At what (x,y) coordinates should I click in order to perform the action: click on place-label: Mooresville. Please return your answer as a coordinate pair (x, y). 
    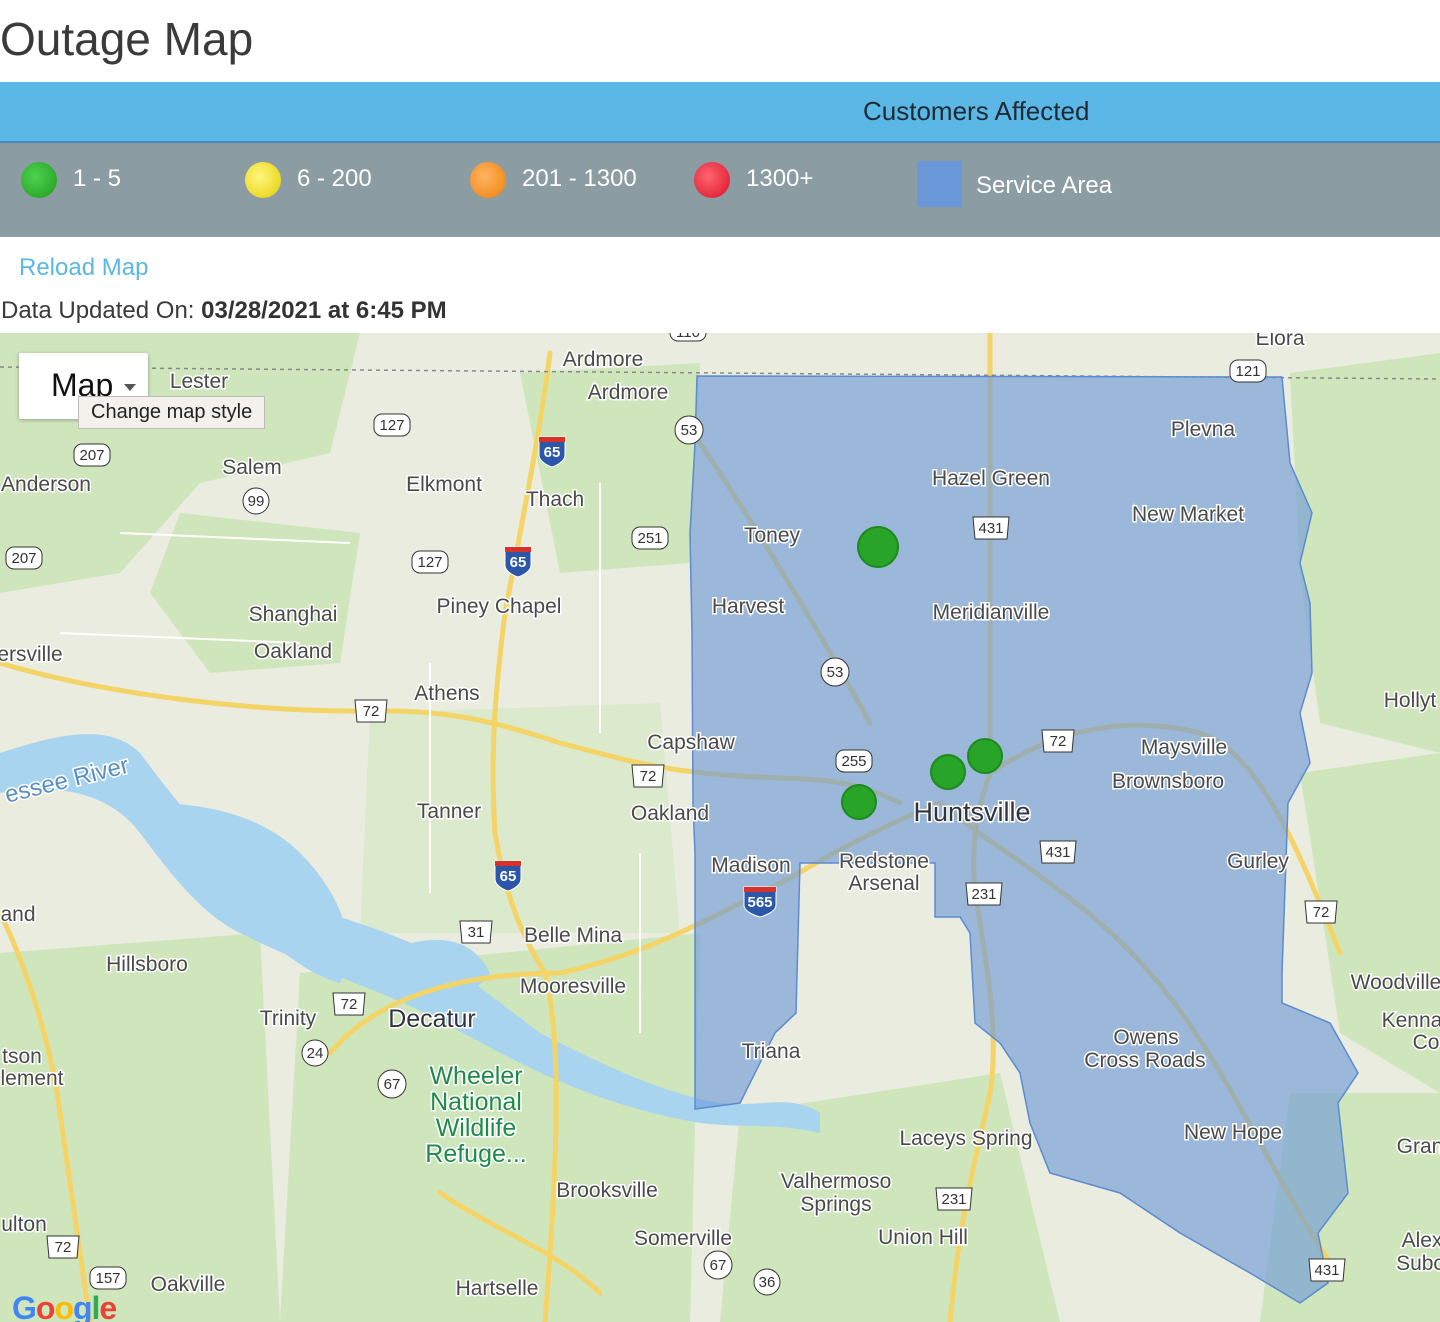
    Looking at the image, I should click on (573, 986).